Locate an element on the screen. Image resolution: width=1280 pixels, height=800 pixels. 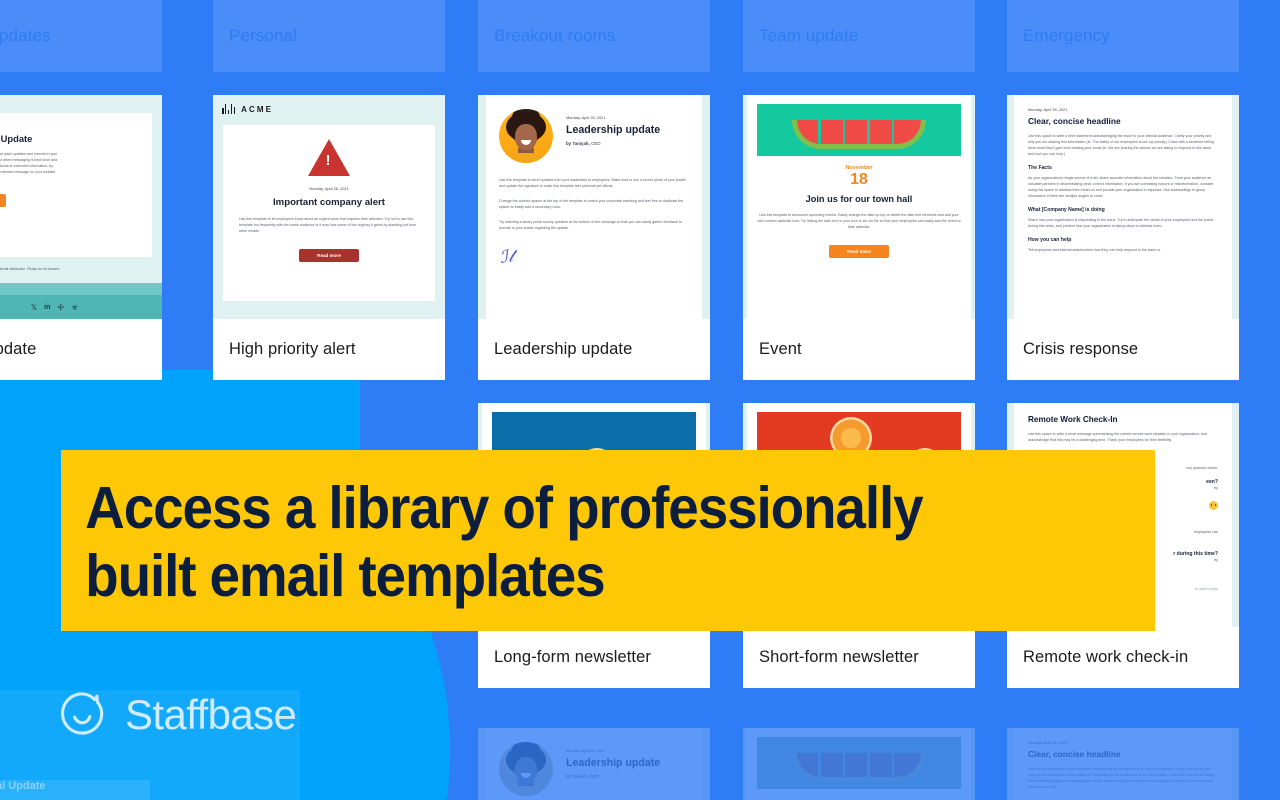
email-date: 2021 is located at coordinates (70, 125).